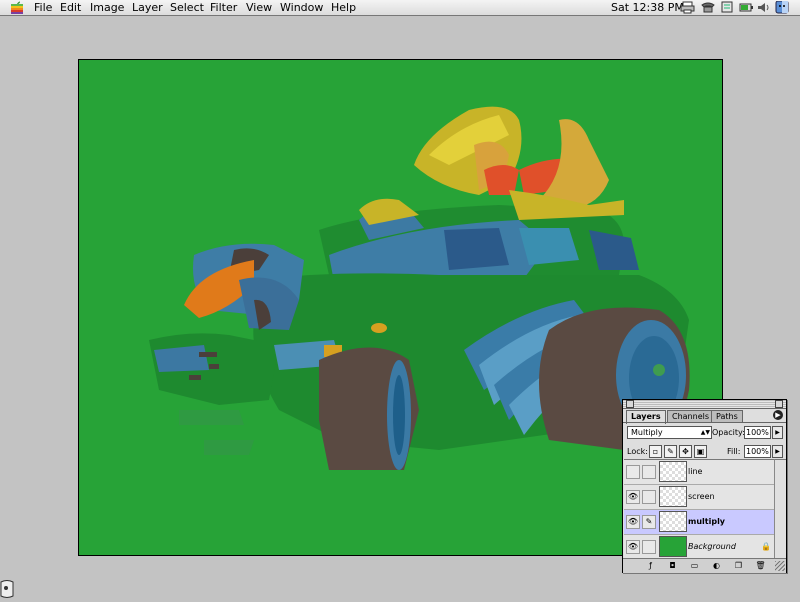 The image size is (800, 602). I want to click on lock-position-move-icon: ✥, so click(685, 451).